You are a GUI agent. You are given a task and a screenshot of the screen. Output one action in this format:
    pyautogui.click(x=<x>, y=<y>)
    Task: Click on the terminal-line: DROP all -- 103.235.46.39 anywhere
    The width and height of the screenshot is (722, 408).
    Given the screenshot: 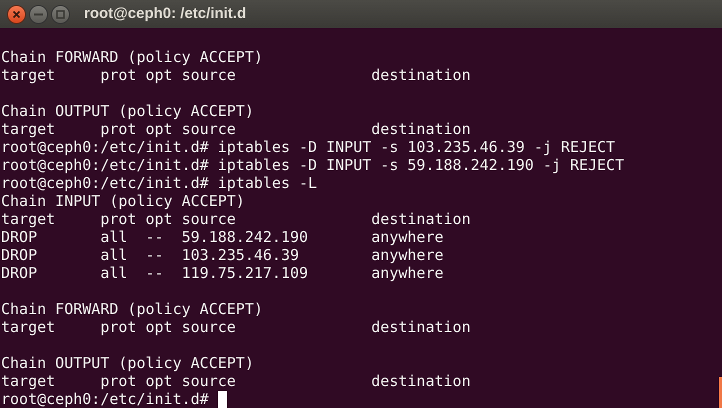 What is the action you would take?
    pyautogui.click(x=222, y=255)
    